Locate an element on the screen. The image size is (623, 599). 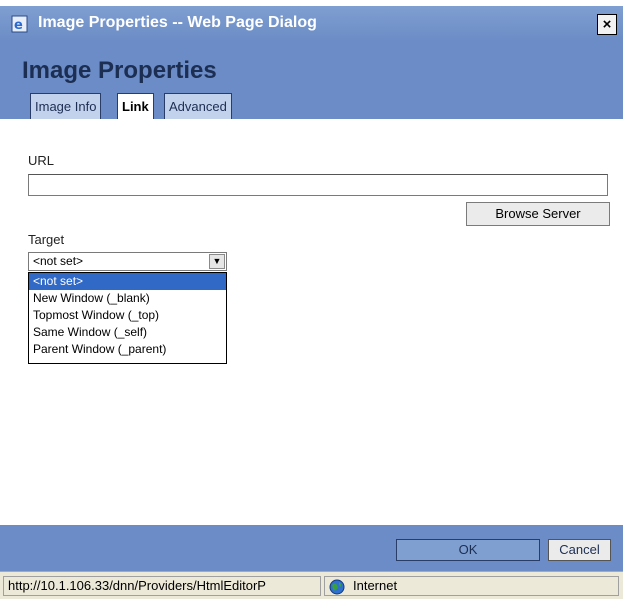
tab-image-info: Image Info is located at coordinates (66, 106).